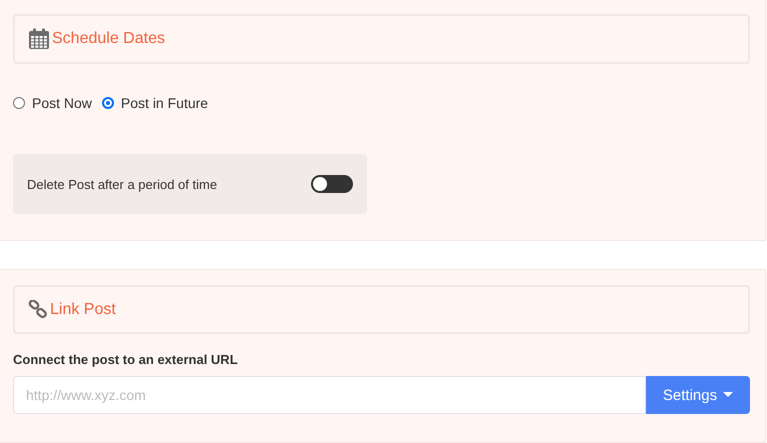  I want to click on settings-button: Settings, so click(698, 395).